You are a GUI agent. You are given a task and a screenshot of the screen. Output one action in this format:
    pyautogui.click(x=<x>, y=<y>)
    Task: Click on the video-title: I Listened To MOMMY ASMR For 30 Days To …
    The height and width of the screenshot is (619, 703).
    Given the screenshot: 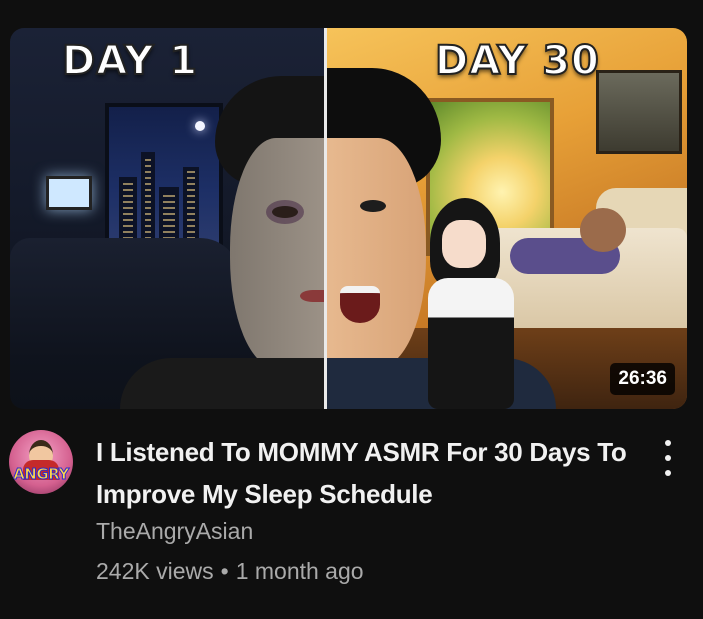 What is the action you would take?
    pyautogui.click(x=366, y=473)
    